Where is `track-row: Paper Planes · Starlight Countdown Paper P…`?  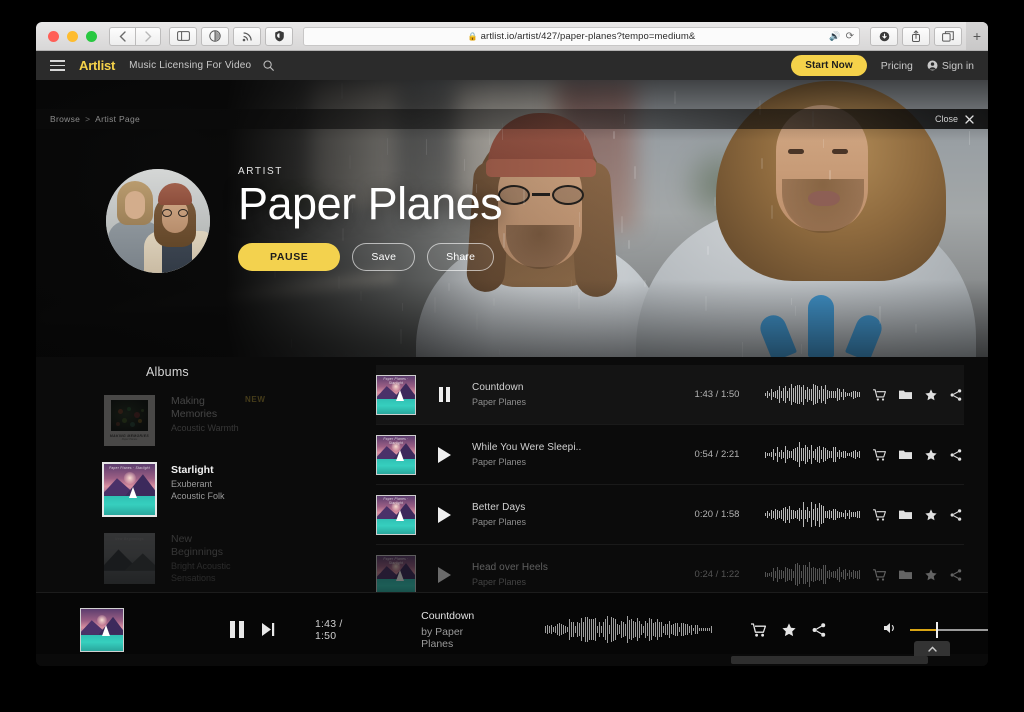
track-row: Paper Planes · Starlight Countdown Paper P… is located at coordinates (670, 395).